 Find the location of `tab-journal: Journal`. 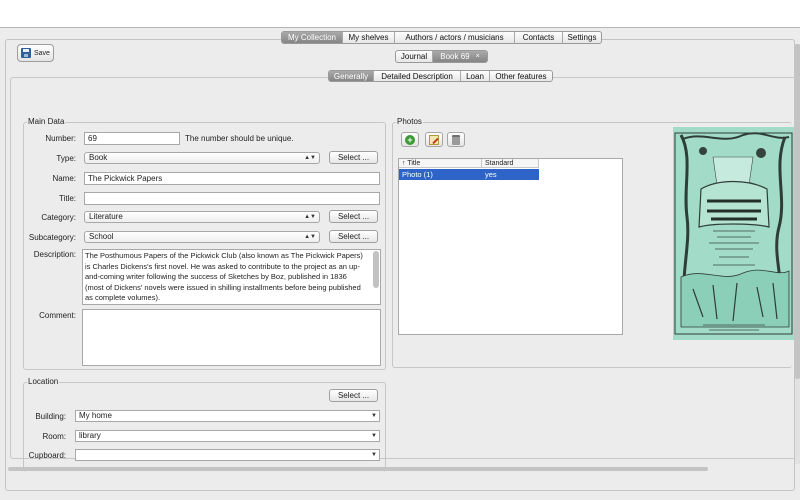

tab-journal: Journal is located at coordinates (414, 56).